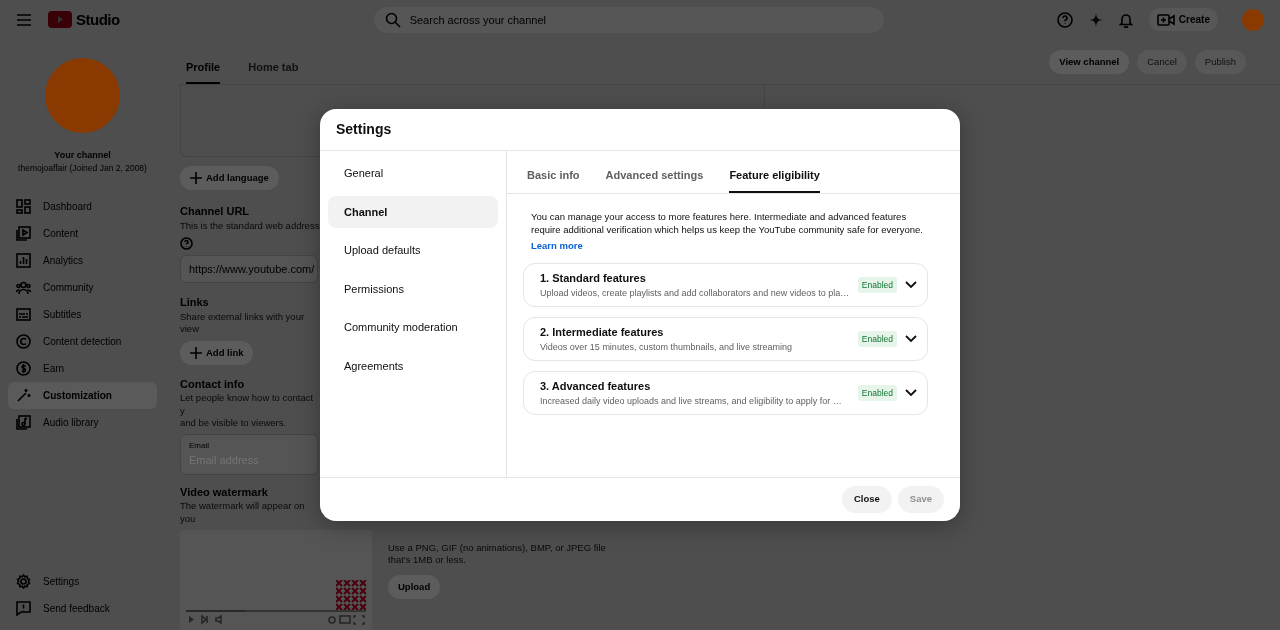 This screenshot has width=1280, height=630. Describe the element at coordinates (23, 314) in the screenshot. I see `subtitles-icon` at that location.